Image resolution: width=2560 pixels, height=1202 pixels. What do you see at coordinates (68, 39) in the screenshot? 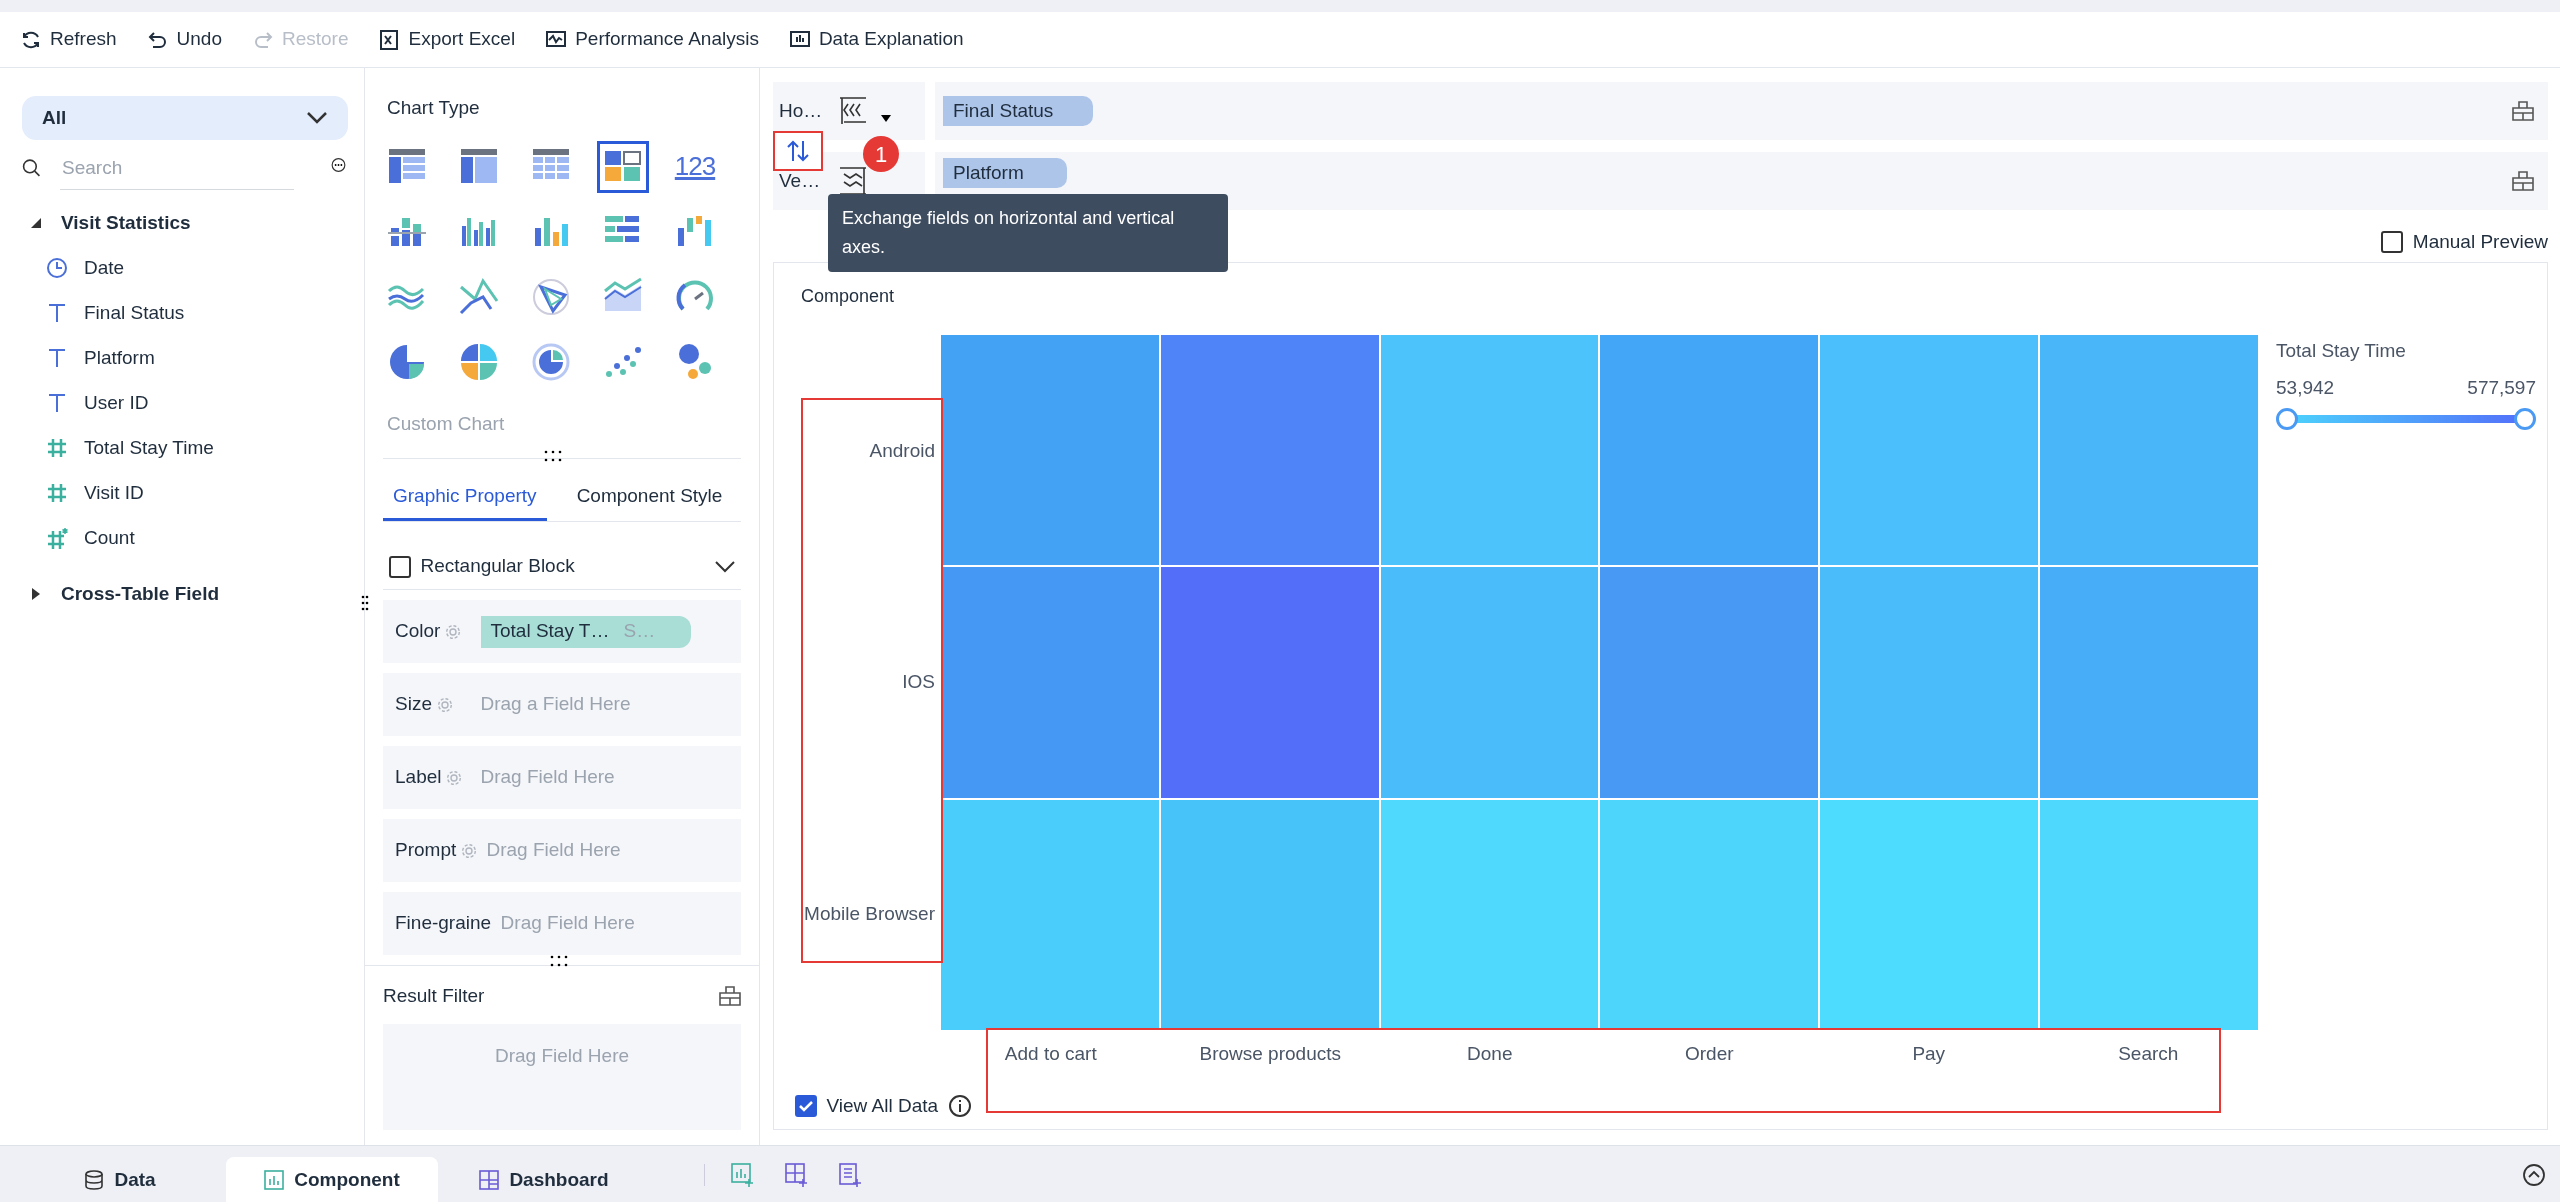
I see `refresh-button: Refresh` at bounding box center [68, 39].